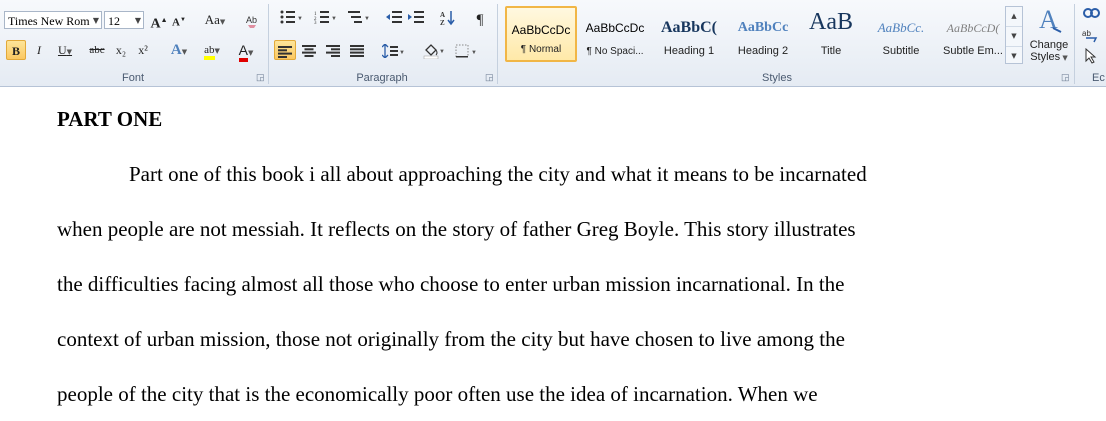 The image size is (1106, 421). What do you see at coordinates (1050, 19) in the screenshot?
I see `change-styles-icon: A` at bounding box center [1050, 19].